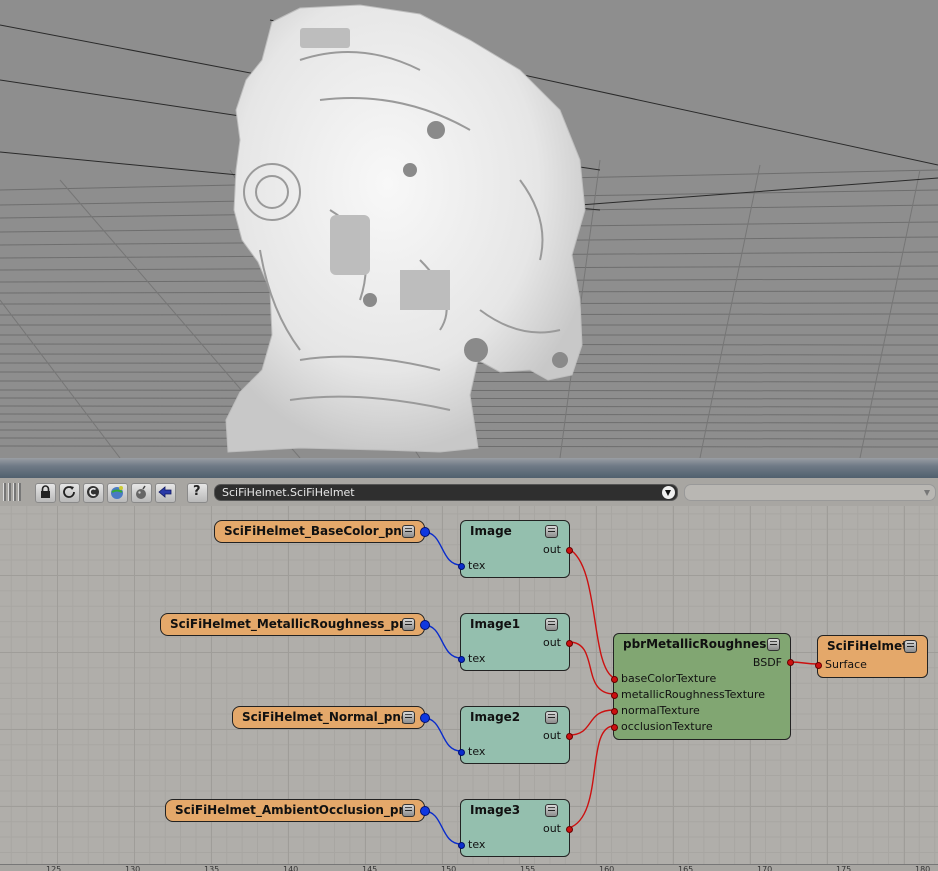 The height and width of the screenshot is (871, 938). I want to click on lock-icon, so click(45, 491).